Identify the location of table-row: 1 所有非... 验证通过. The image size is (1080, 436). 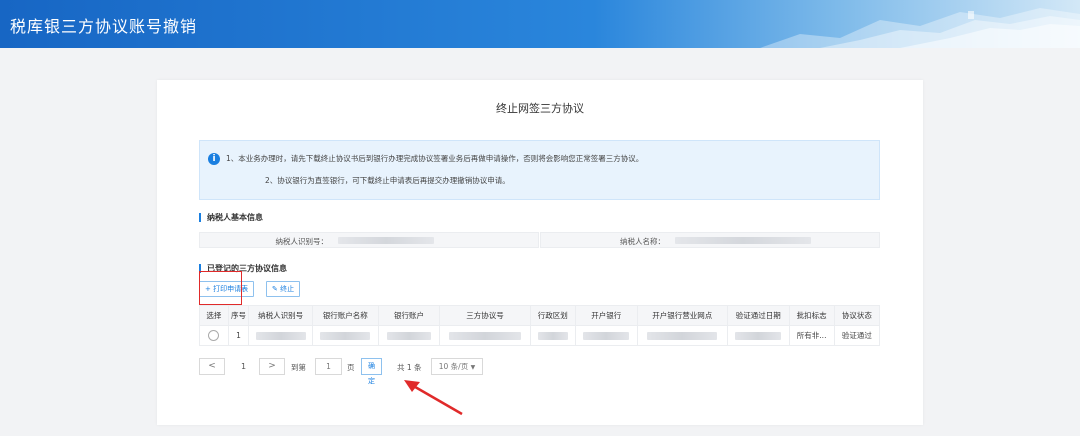
(540, 335).